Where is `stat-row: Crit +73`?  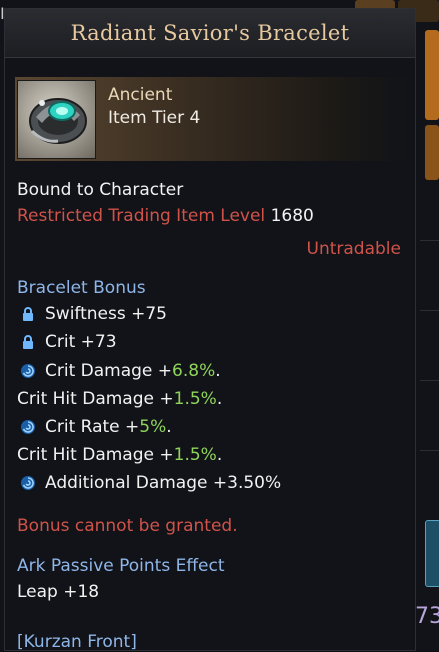 stat-row: Crit +73 is located at coordinates (67, 342).